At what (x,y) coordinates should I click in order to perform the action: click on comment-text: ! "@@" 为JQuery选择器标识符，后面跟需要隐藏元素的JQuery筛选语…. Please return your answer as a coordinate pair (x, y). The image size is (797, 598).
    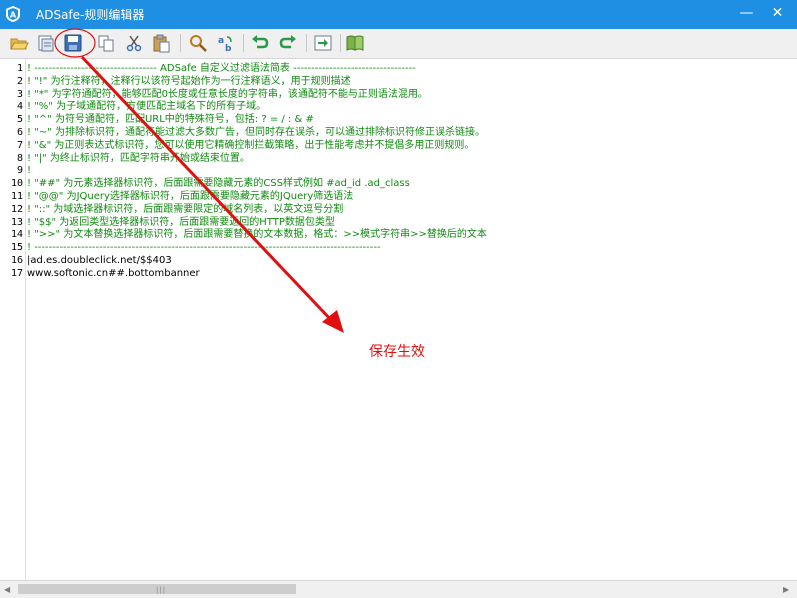
    Looking at the image, I should click on (190, 196).